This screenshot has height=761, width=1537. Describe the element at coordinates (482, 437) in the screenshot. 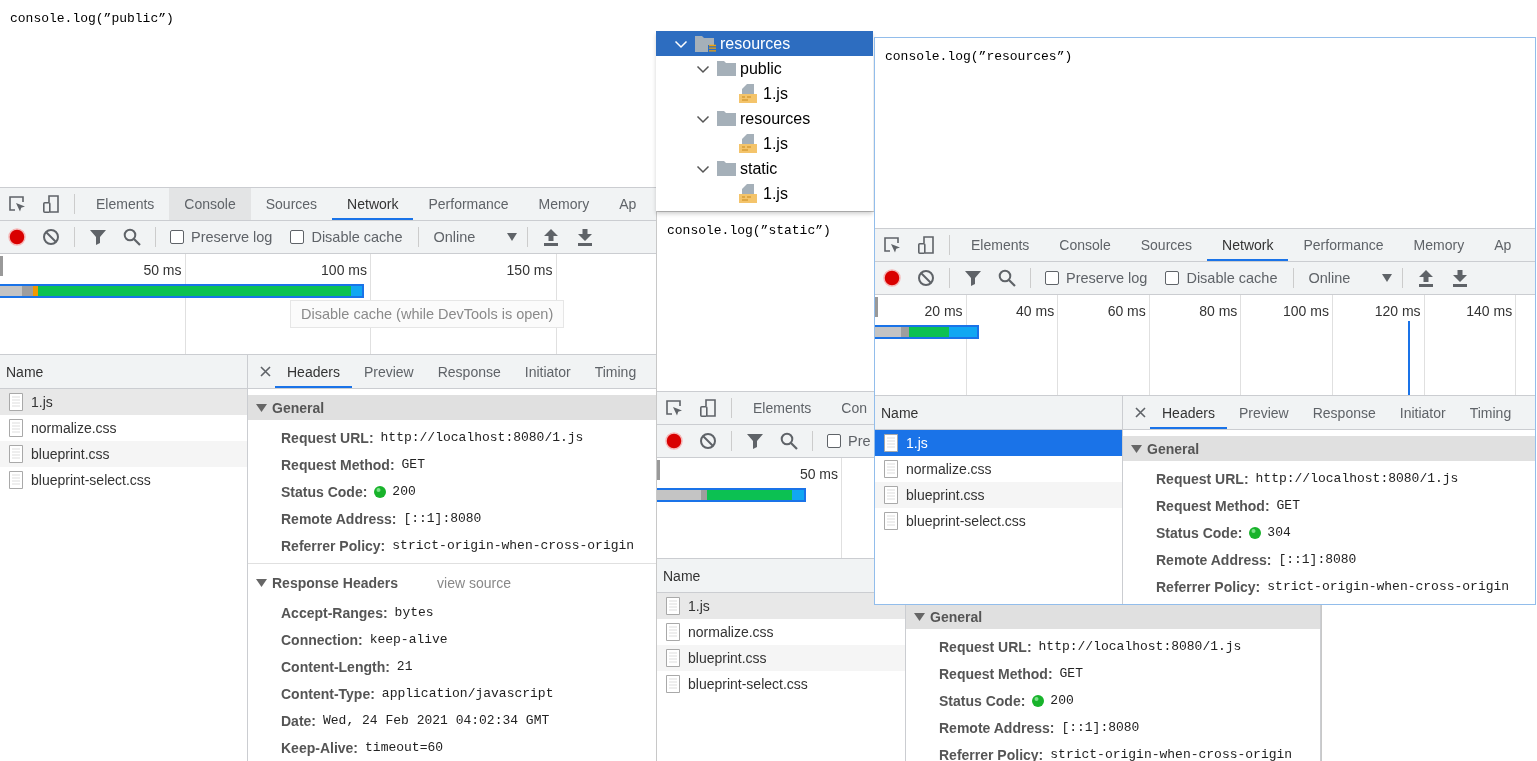

I see `header-value: http://localhost:8080/1.js` at that location.